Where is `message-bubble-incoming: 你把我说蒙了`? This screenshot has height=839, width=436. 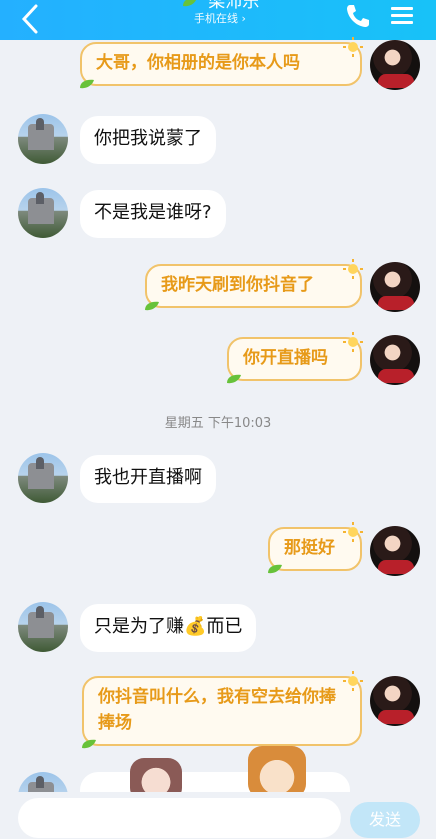
message-bubble-incoming: 你把我说蒙了 is located at coordinates (148, 140).